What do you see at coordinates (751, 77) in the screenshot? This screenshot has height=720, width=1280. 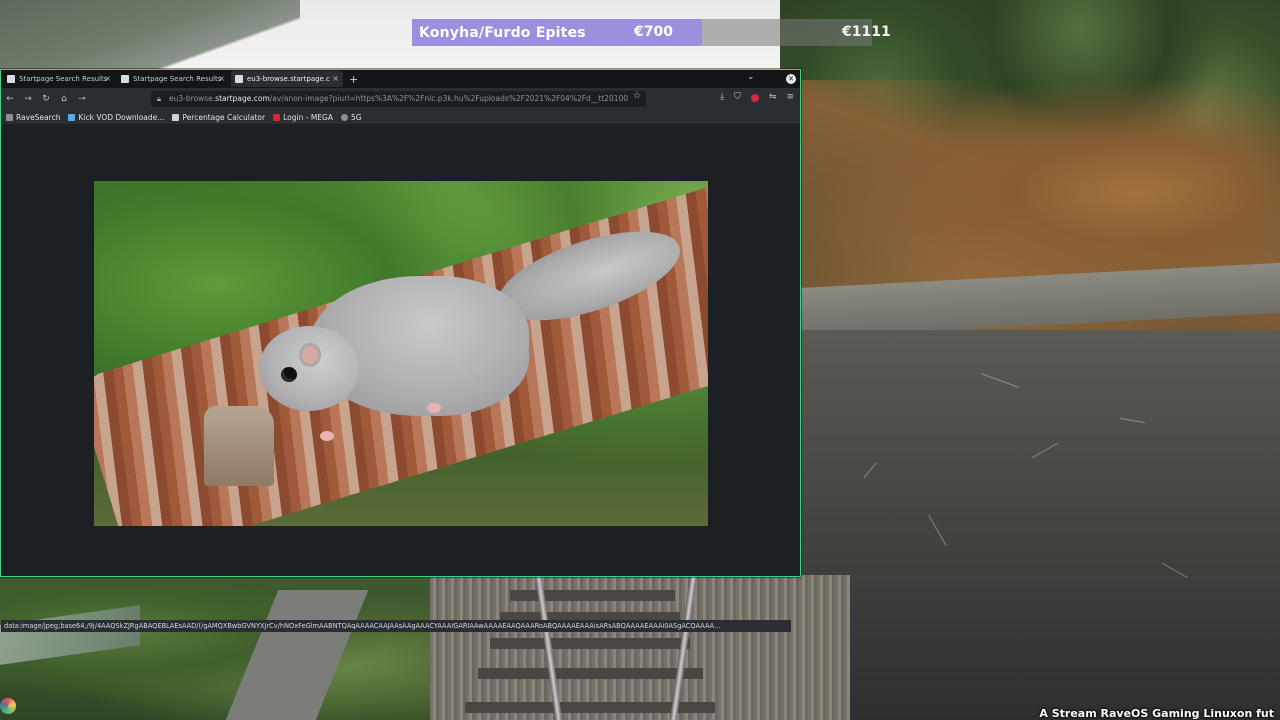 I see `chevron-down-icon: ⌄` at bounding box center [751, 77].